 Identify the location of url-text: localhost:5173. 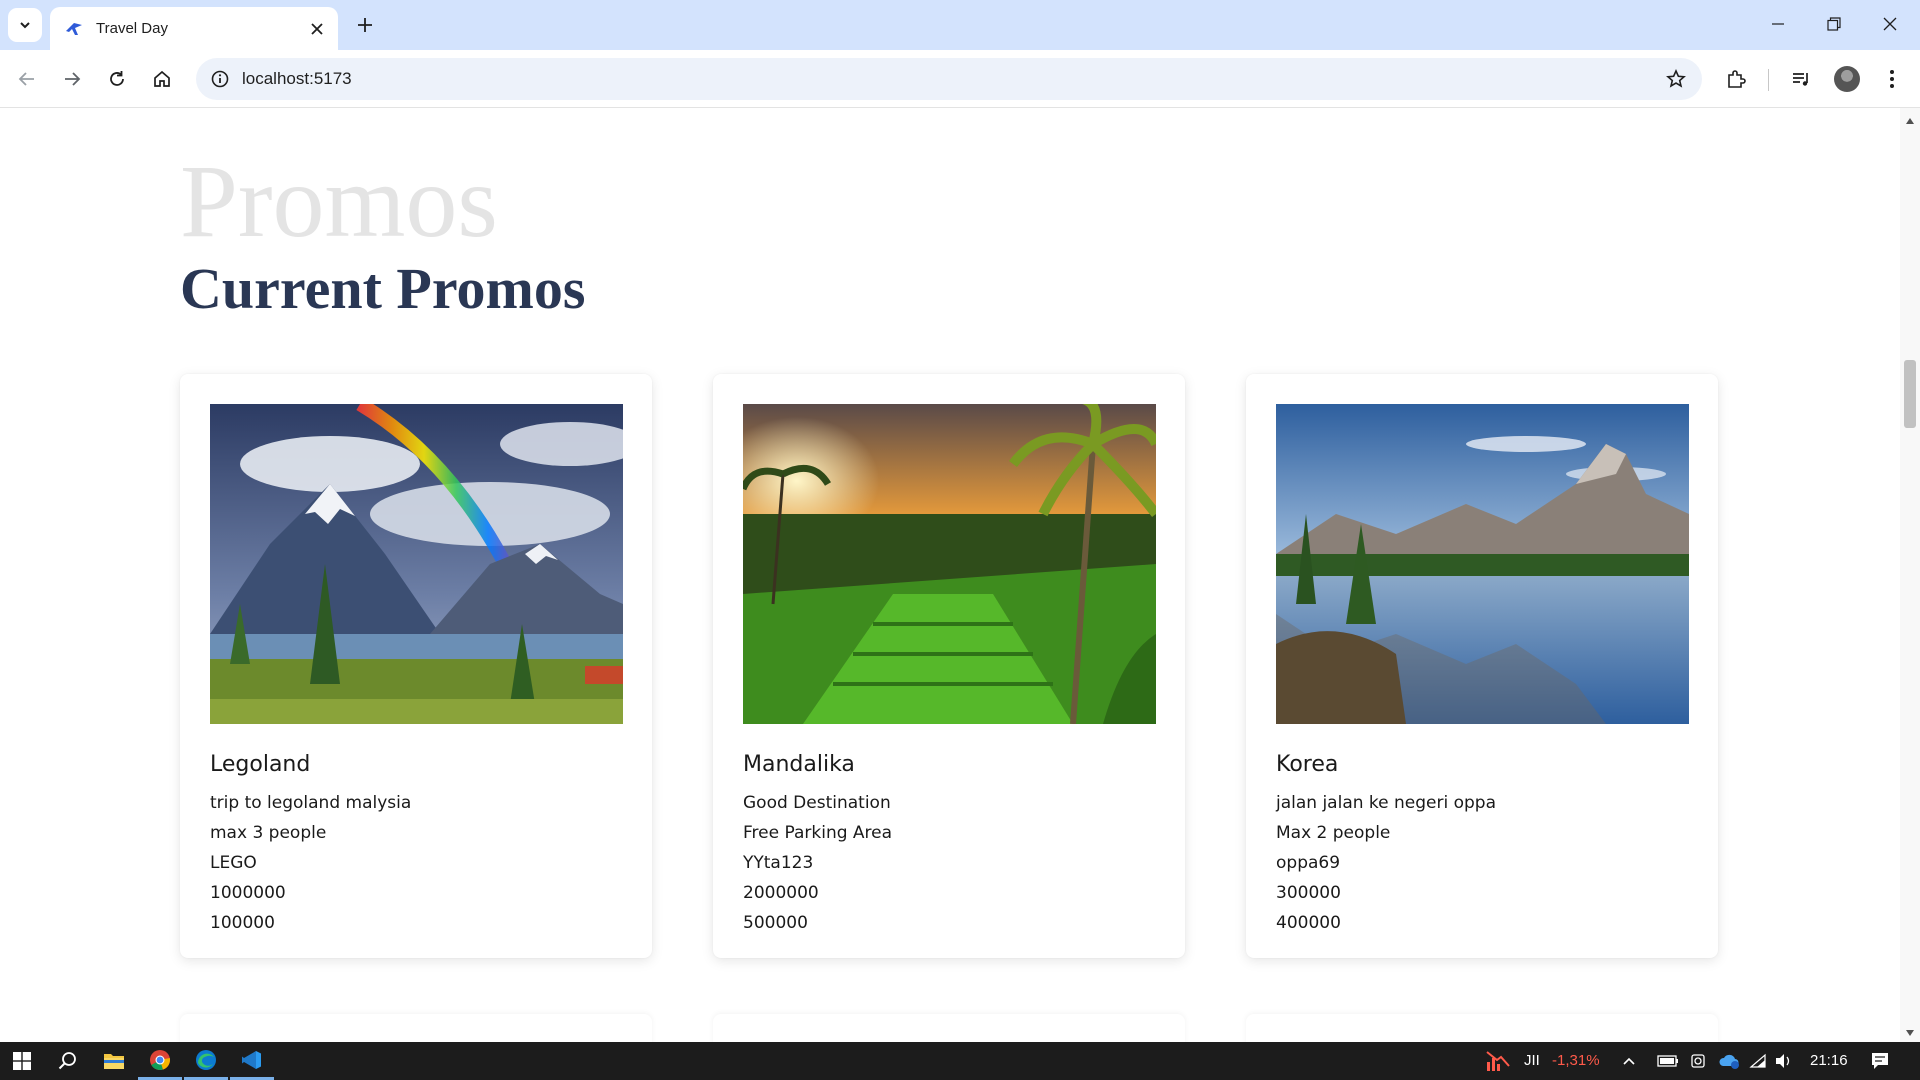
(297, 79).